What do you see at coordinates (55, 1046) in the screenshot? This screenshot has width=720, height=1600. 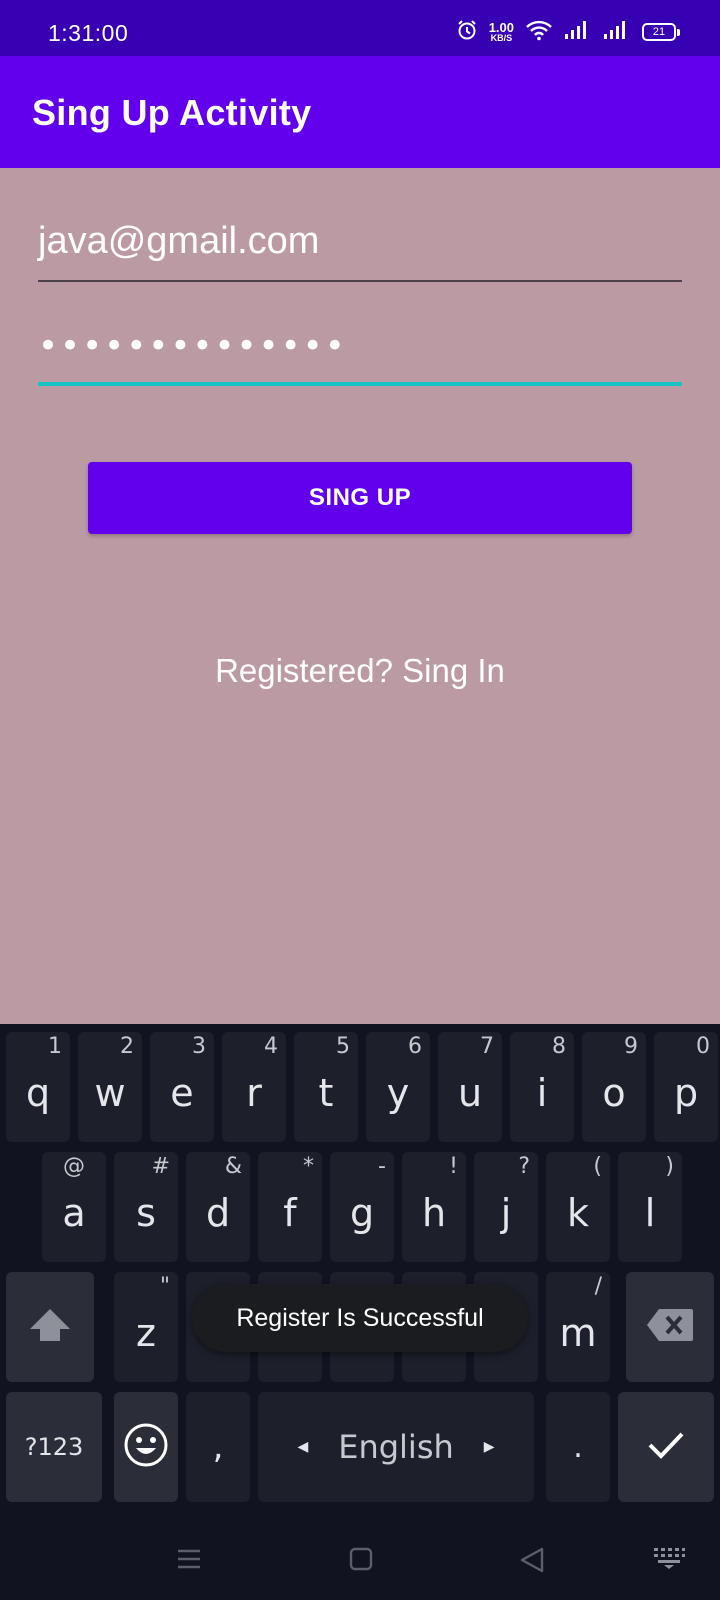 I see `key-hint: 1` at bounding box center [55, 1046].